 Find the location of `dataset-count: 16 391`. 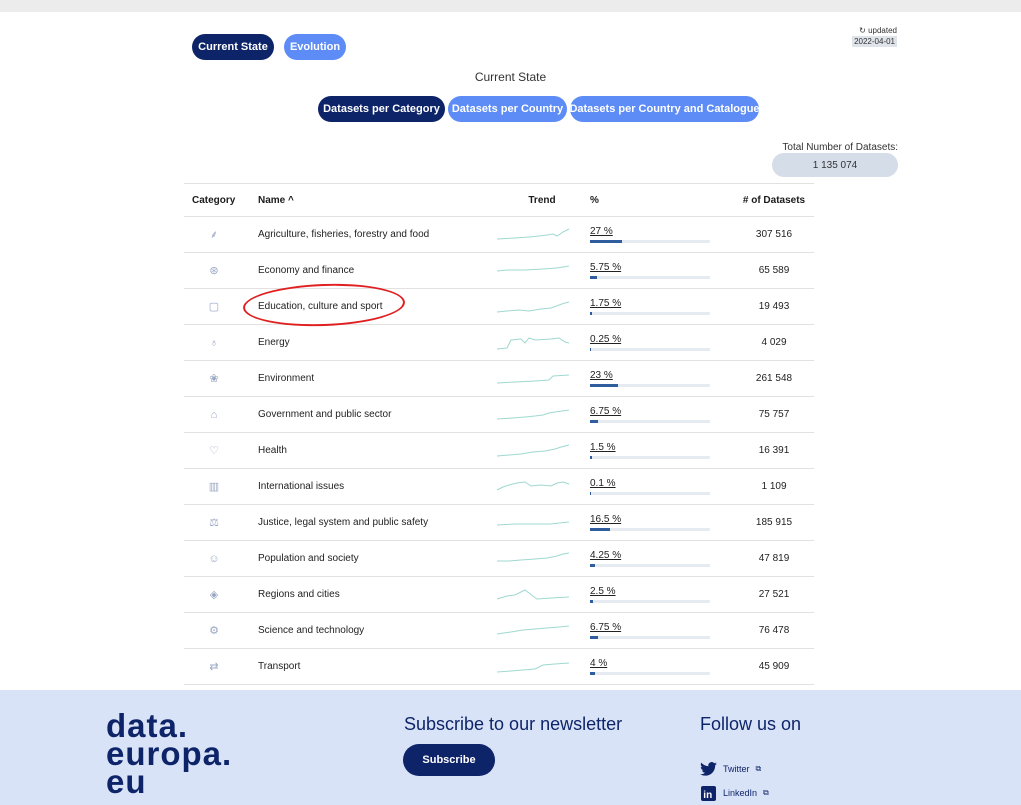

dataset-count: 16 391 is located at coordinates (774, 450).